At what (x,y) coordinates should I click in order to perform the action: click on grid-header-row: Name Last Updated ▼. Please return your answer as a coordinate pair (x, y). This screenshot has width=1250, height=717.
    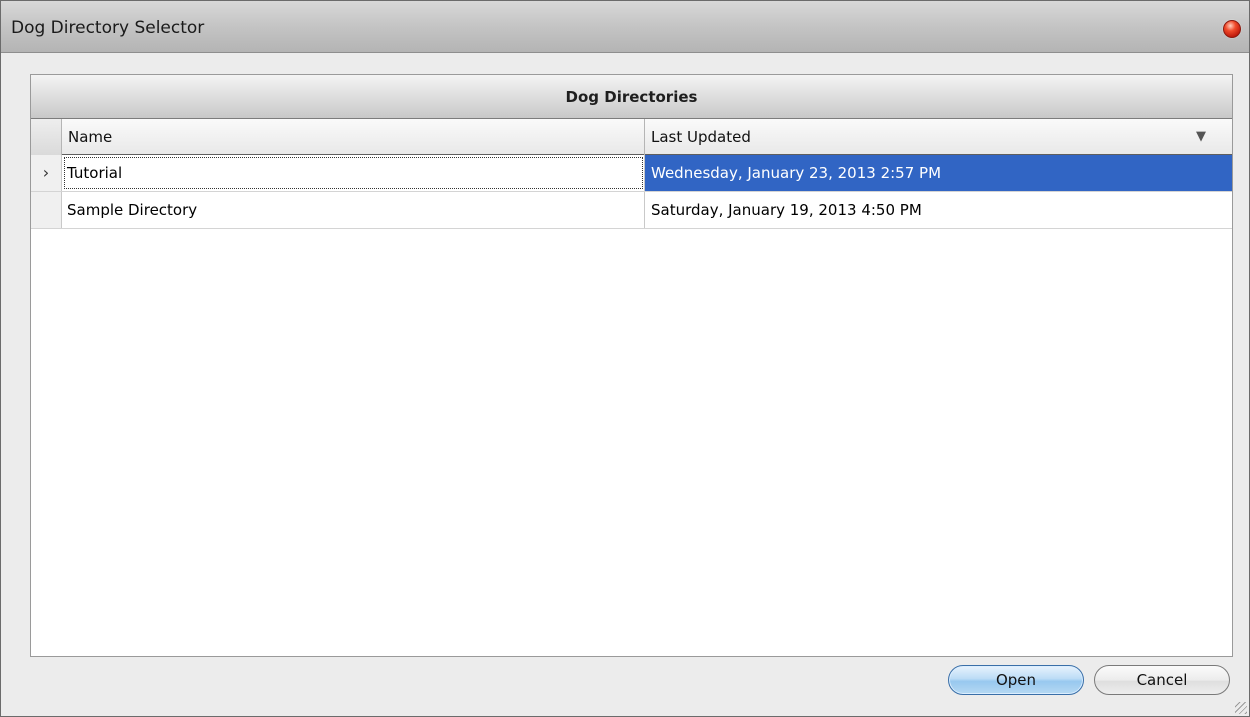
    Looking at the image, I should click on (631, 137).